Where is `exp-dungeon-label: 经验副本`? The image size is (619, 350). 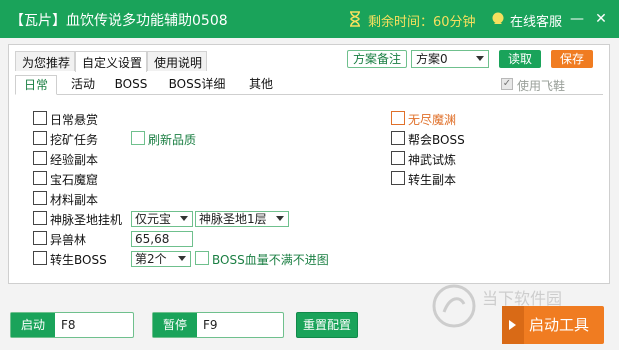
exp-dungeon-label: 经验副本 is located at coordinates (74, 160).